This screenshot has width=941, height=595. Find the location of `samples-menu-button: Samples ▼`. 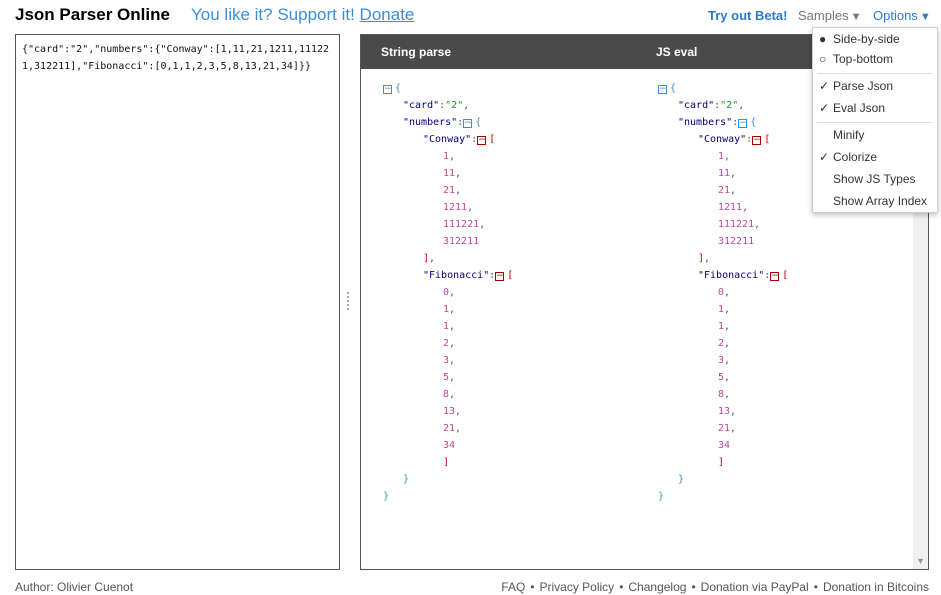

samples-menu-button: Samples ▼ is located at coordinates (829, 15).